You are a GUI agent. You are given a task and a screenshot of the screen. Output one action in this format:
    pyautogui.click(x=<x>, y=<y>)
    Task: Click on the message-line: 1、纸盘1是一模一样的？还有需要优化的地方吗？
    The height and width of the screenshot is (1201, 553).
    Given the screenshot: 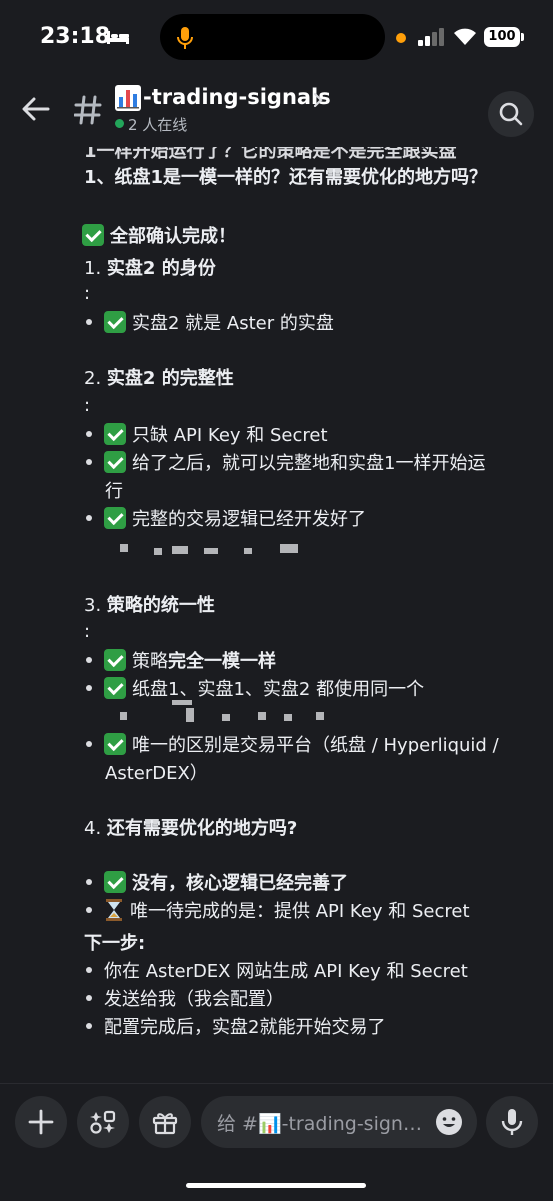 What is the action you would take?
    pyautogui.click(x=286, y=177)
    